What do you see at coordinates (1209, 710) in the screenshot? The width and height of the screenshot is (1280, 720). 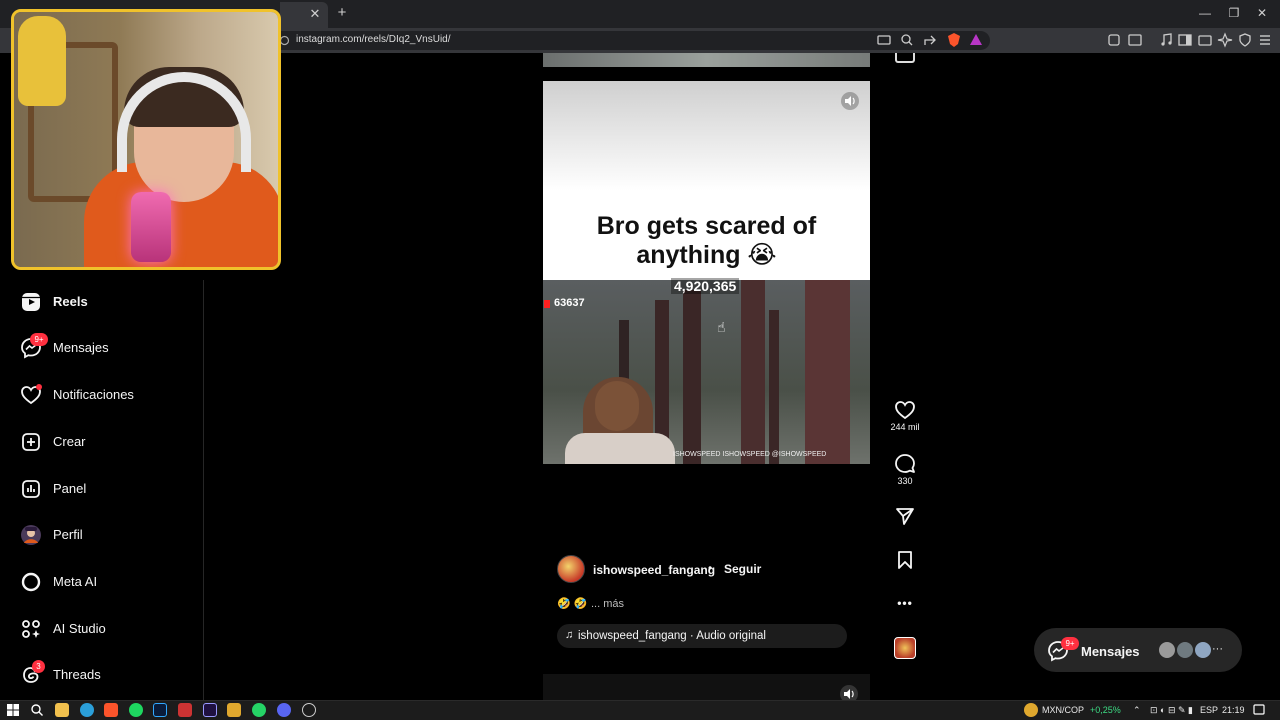 I see `language-indicator: ESP` at bounding box center [1209, 710].